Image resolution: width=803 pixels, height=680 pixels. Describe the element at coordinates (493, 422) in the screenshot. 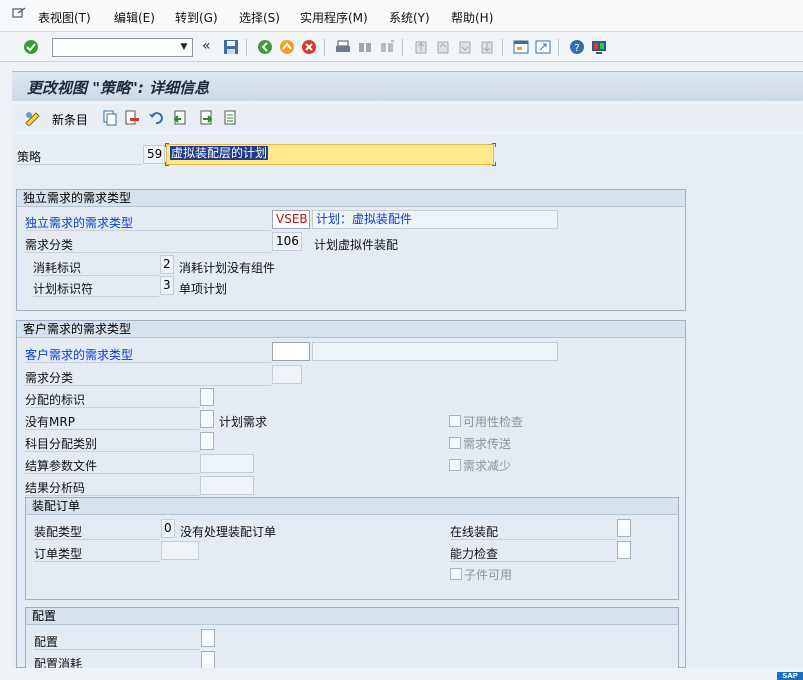

I see `availability-check-label: 可用性检查` at that location.